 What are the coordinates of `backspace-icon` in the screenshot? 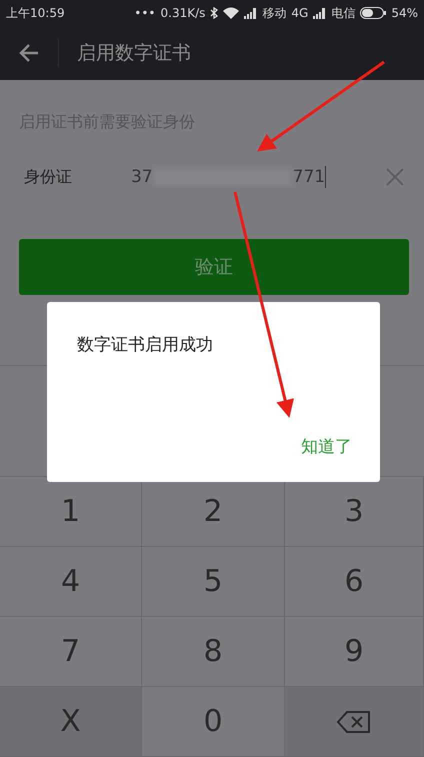 It's located at (354, 722).